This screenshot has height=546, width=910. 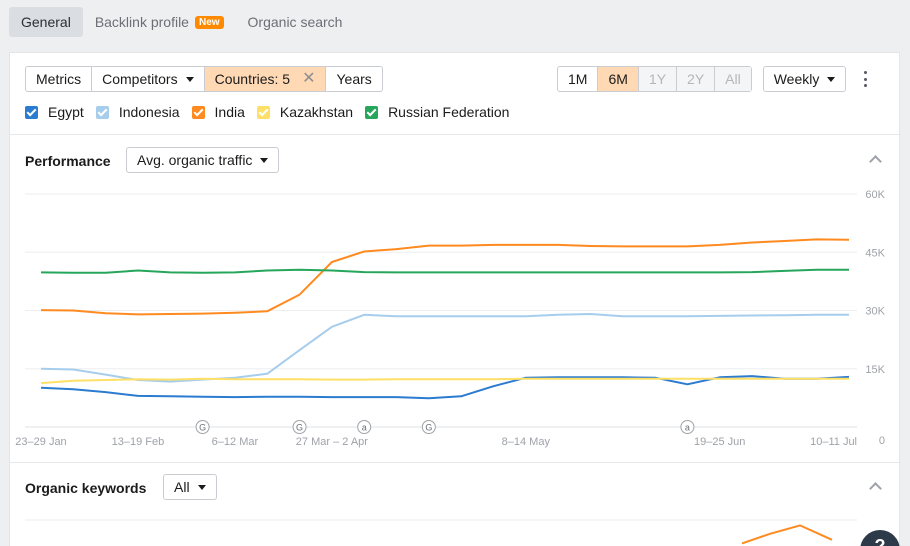 I want to click on countries-filter: Countries: 5 ✕, so click(x=265, y=79).